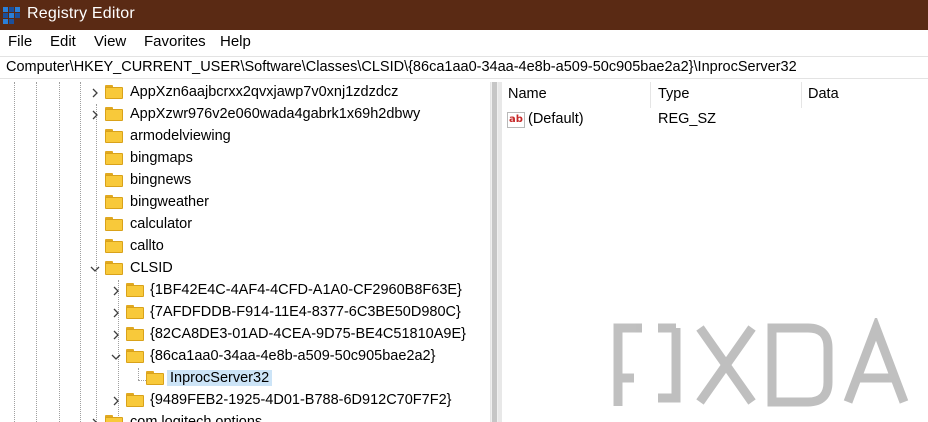 This screenshot has width=928, height=422. I want to click on title-bar: Registry Editor, so click(464, 15).